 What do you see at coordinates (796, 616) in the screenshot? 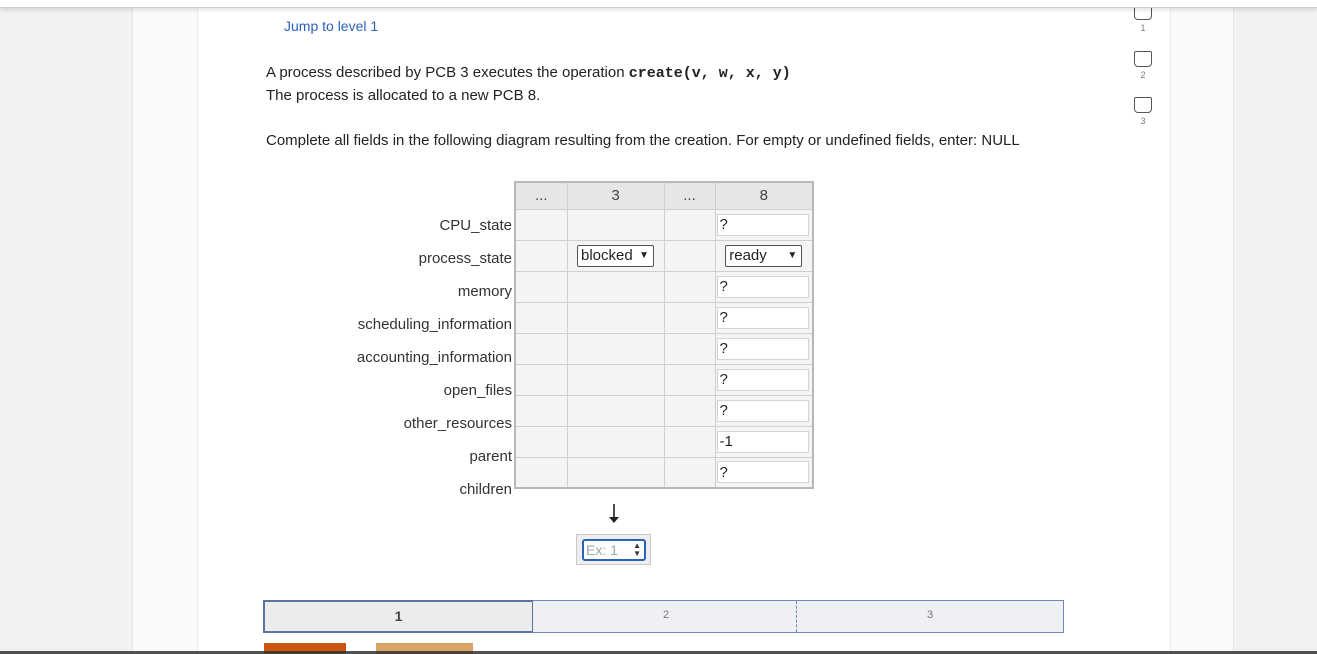
I see `level-divider` at bounding box center [796, 616].